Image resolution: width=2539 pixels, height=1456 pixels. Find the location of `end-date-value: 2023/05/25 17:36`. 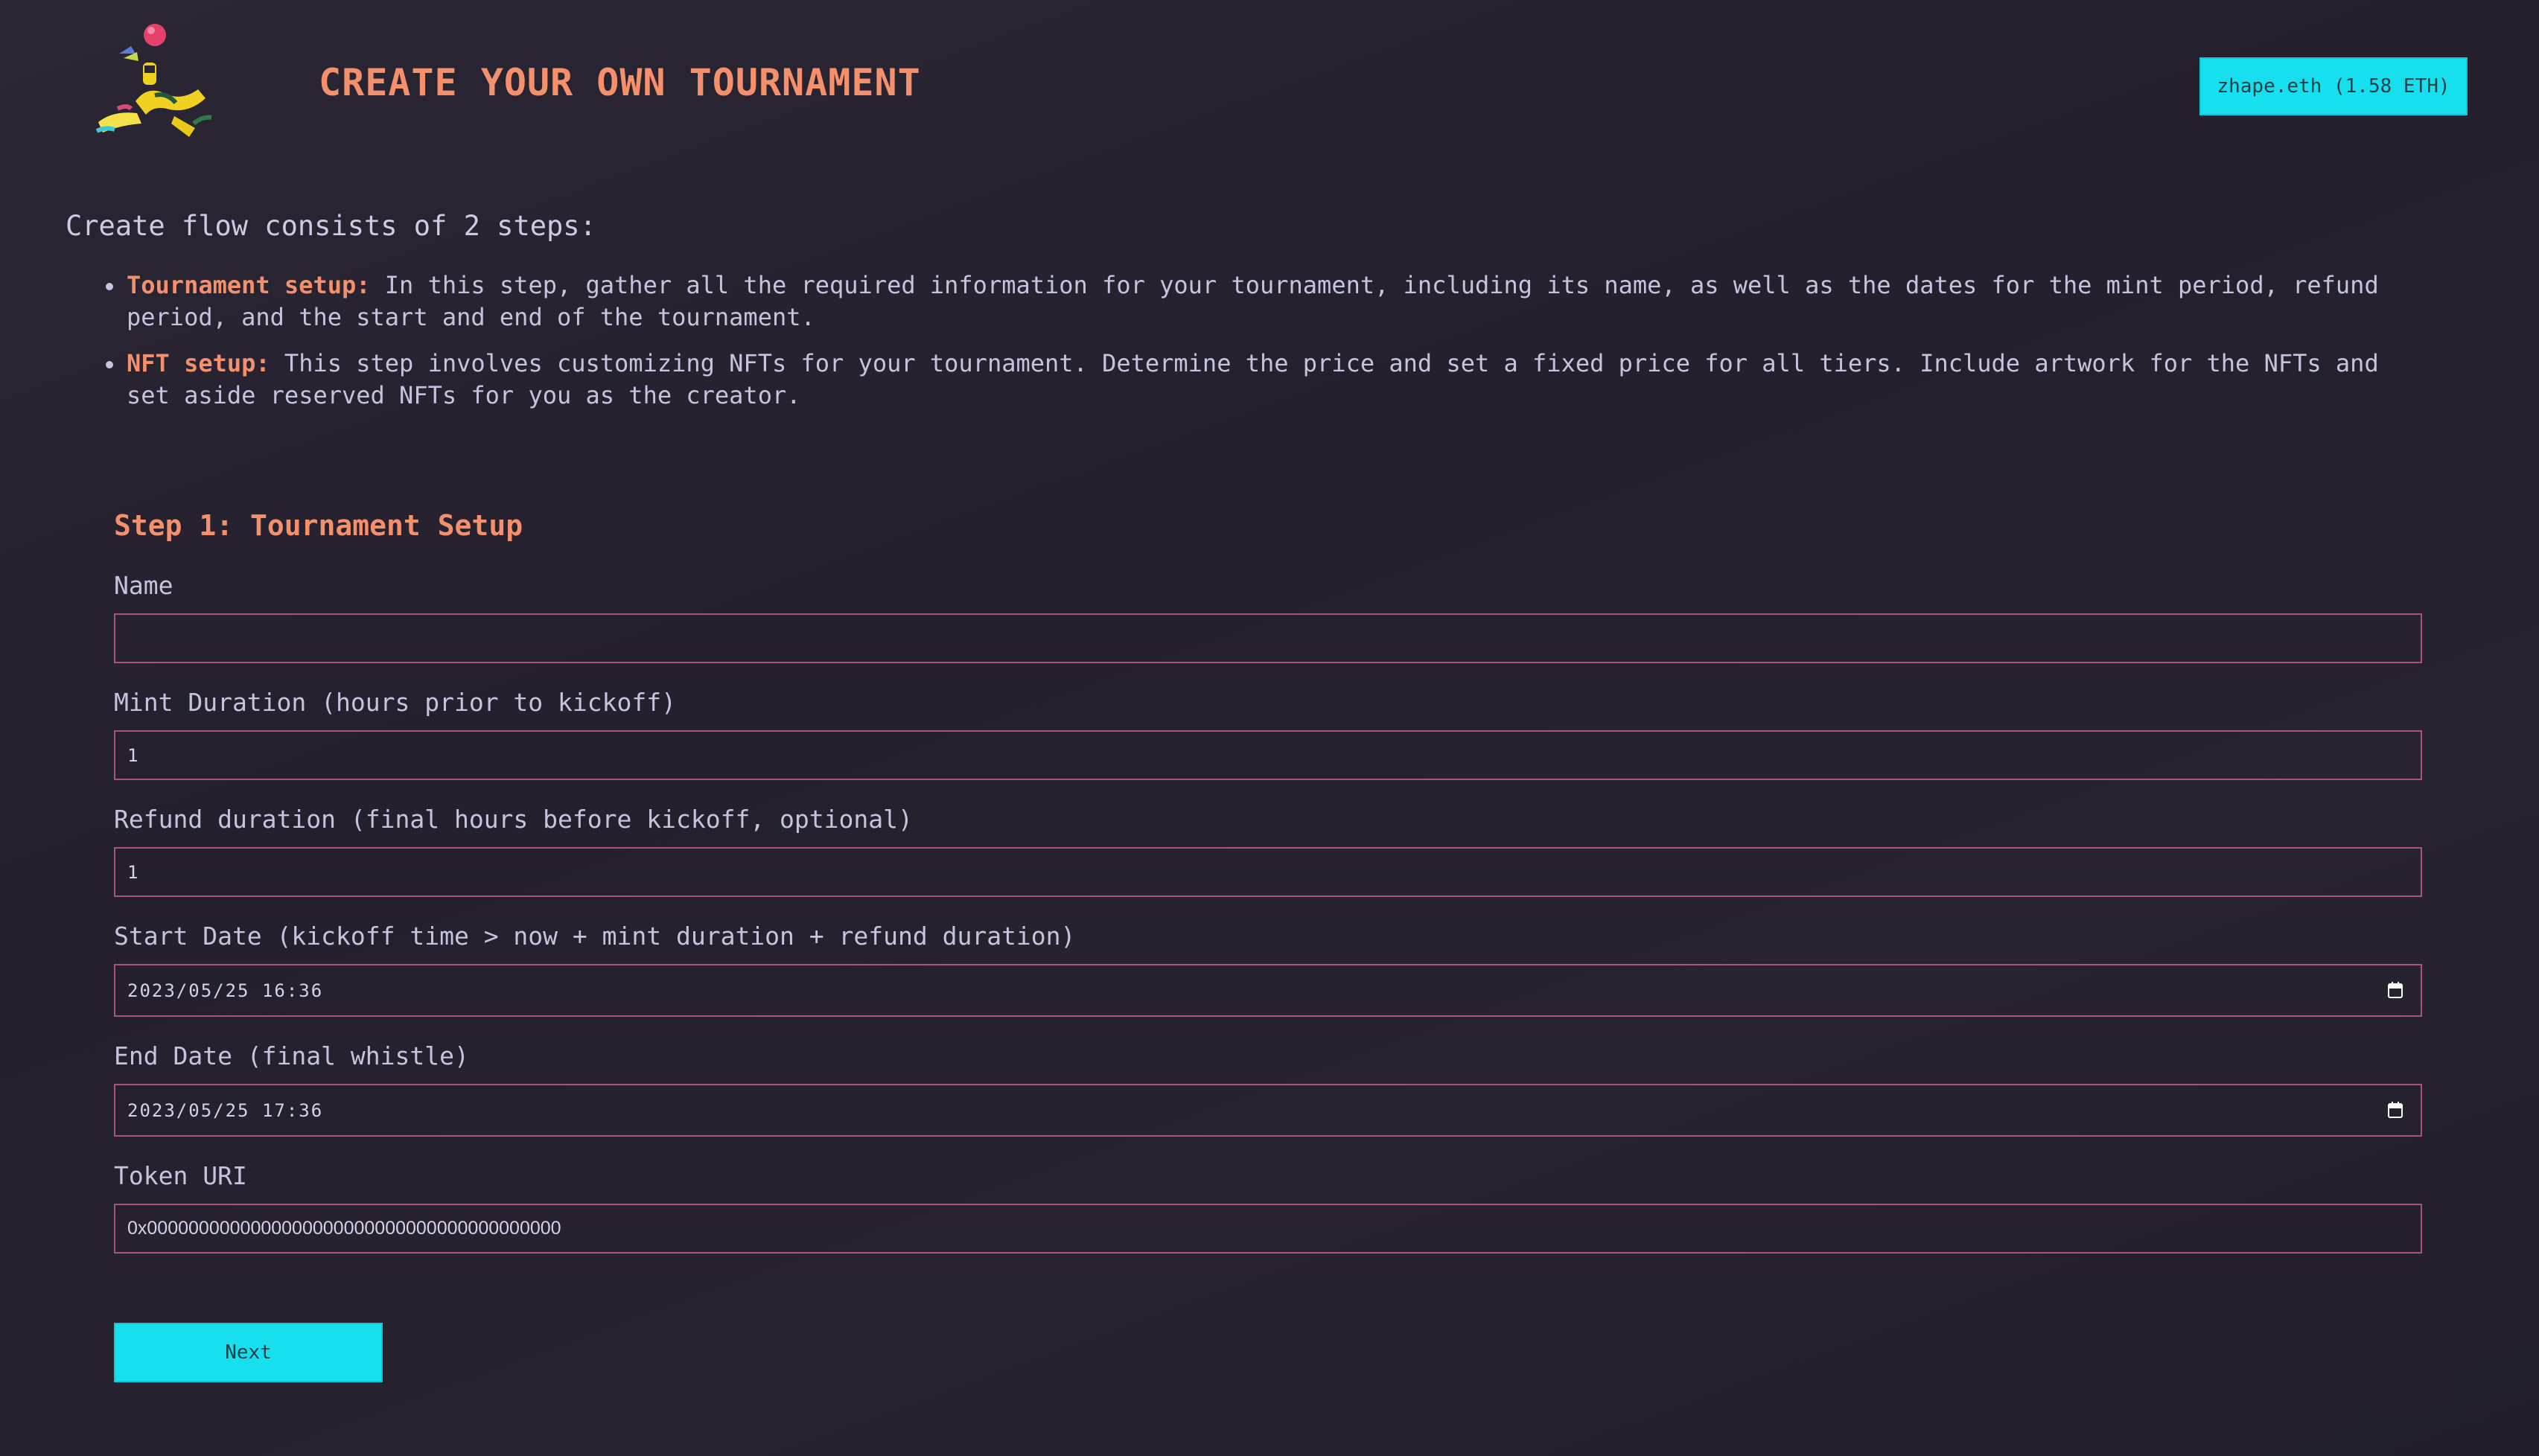

end-date-value: 2023/05/25 17:36 is located at coordinates (225, 1110).